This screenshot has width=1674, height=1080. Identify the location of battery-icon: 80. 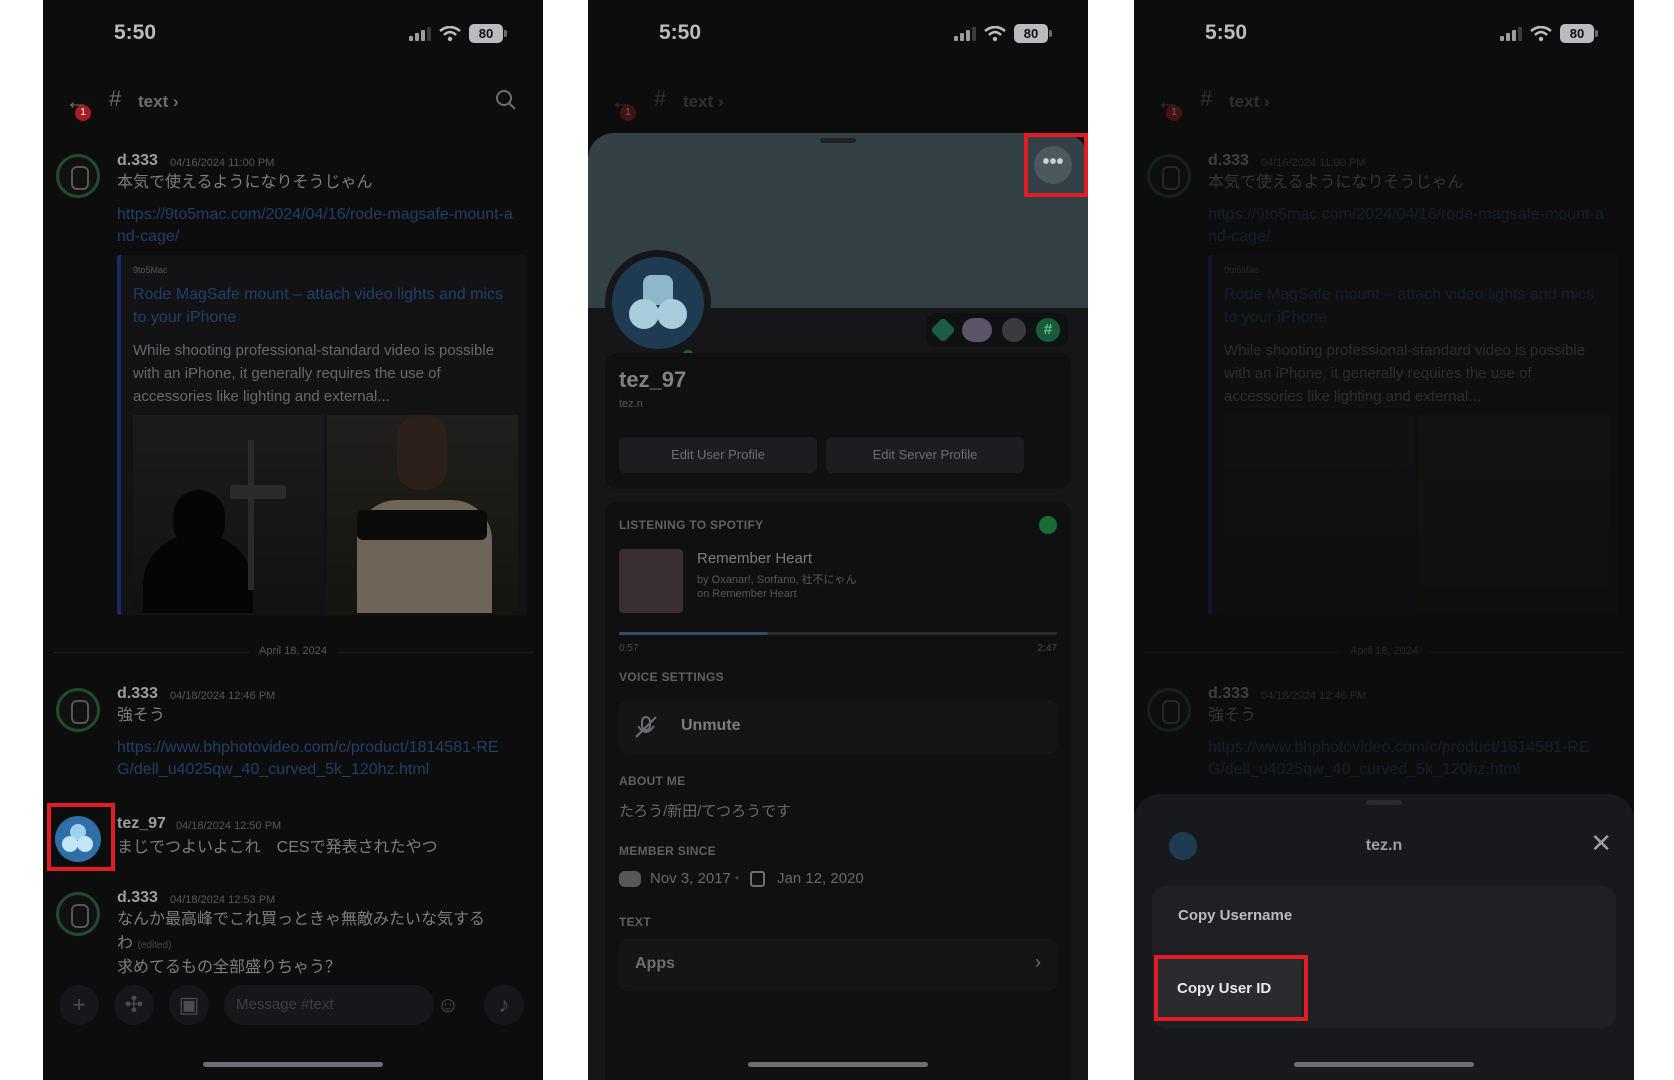
(1579, 33).